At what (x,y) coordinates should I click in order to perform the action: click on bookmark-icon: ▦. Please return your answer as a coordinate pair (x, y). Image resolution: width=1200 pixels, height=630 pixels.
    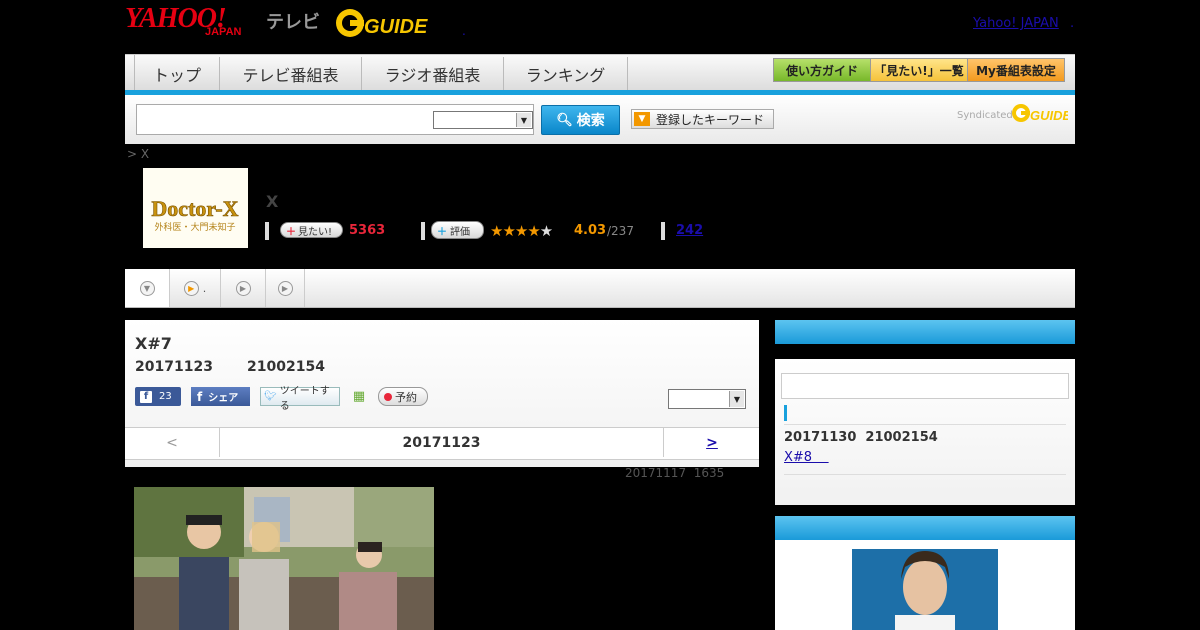
    Looking at the image, I should click on (359, 396).